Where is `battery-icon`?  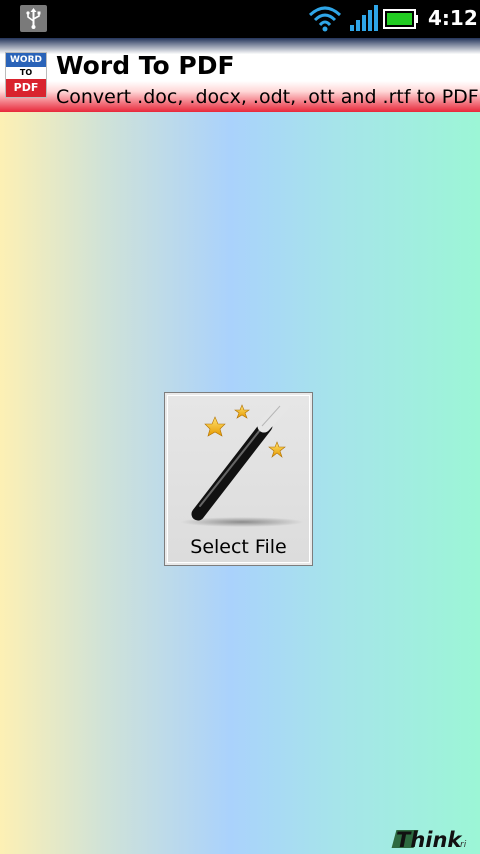 battery-icon is located at coordinates (400, 19).